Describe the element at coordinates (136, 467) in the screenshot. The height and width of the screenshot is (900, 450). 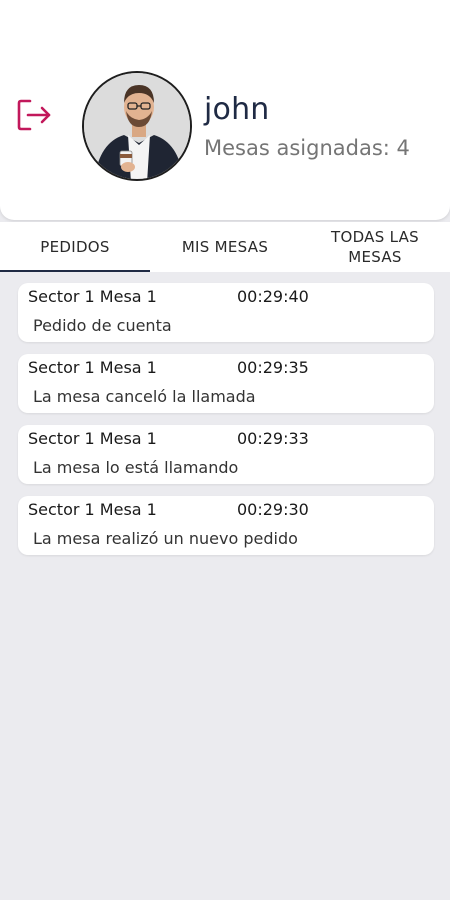
I see `notification-message: La mesa lo está llamando` at that location.